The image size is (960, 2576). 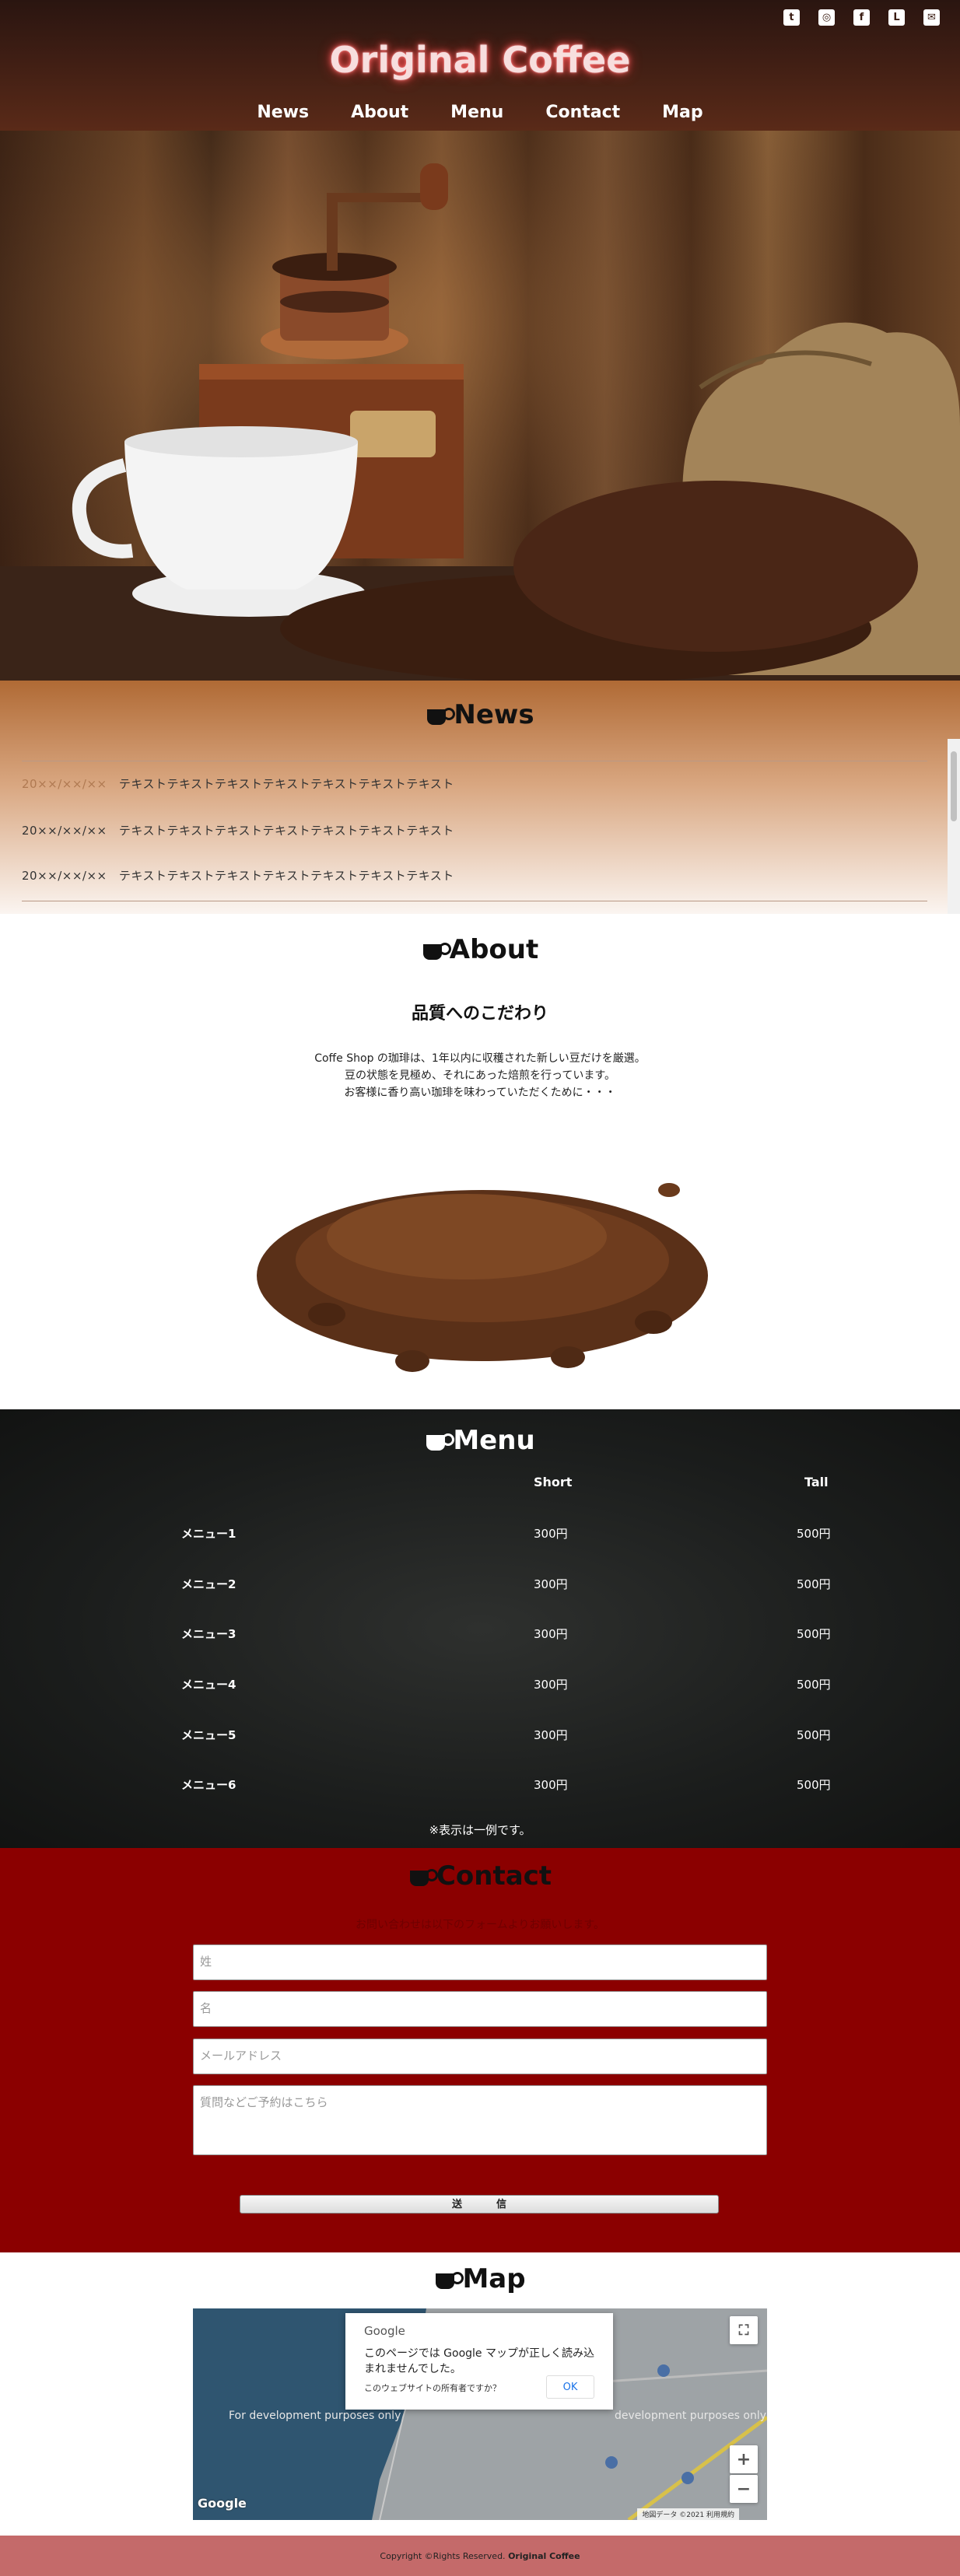 I want to click on map-error-message: このページでは Google マップが正しく読み込まれませんでした。, so click(x=479, y=2361).